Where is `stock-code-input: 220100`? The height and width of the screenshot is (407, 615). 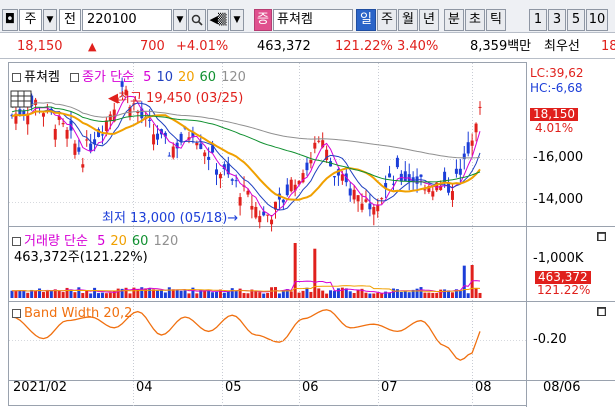 stock-code-input: 220100 is located at coordinates (127, 20).